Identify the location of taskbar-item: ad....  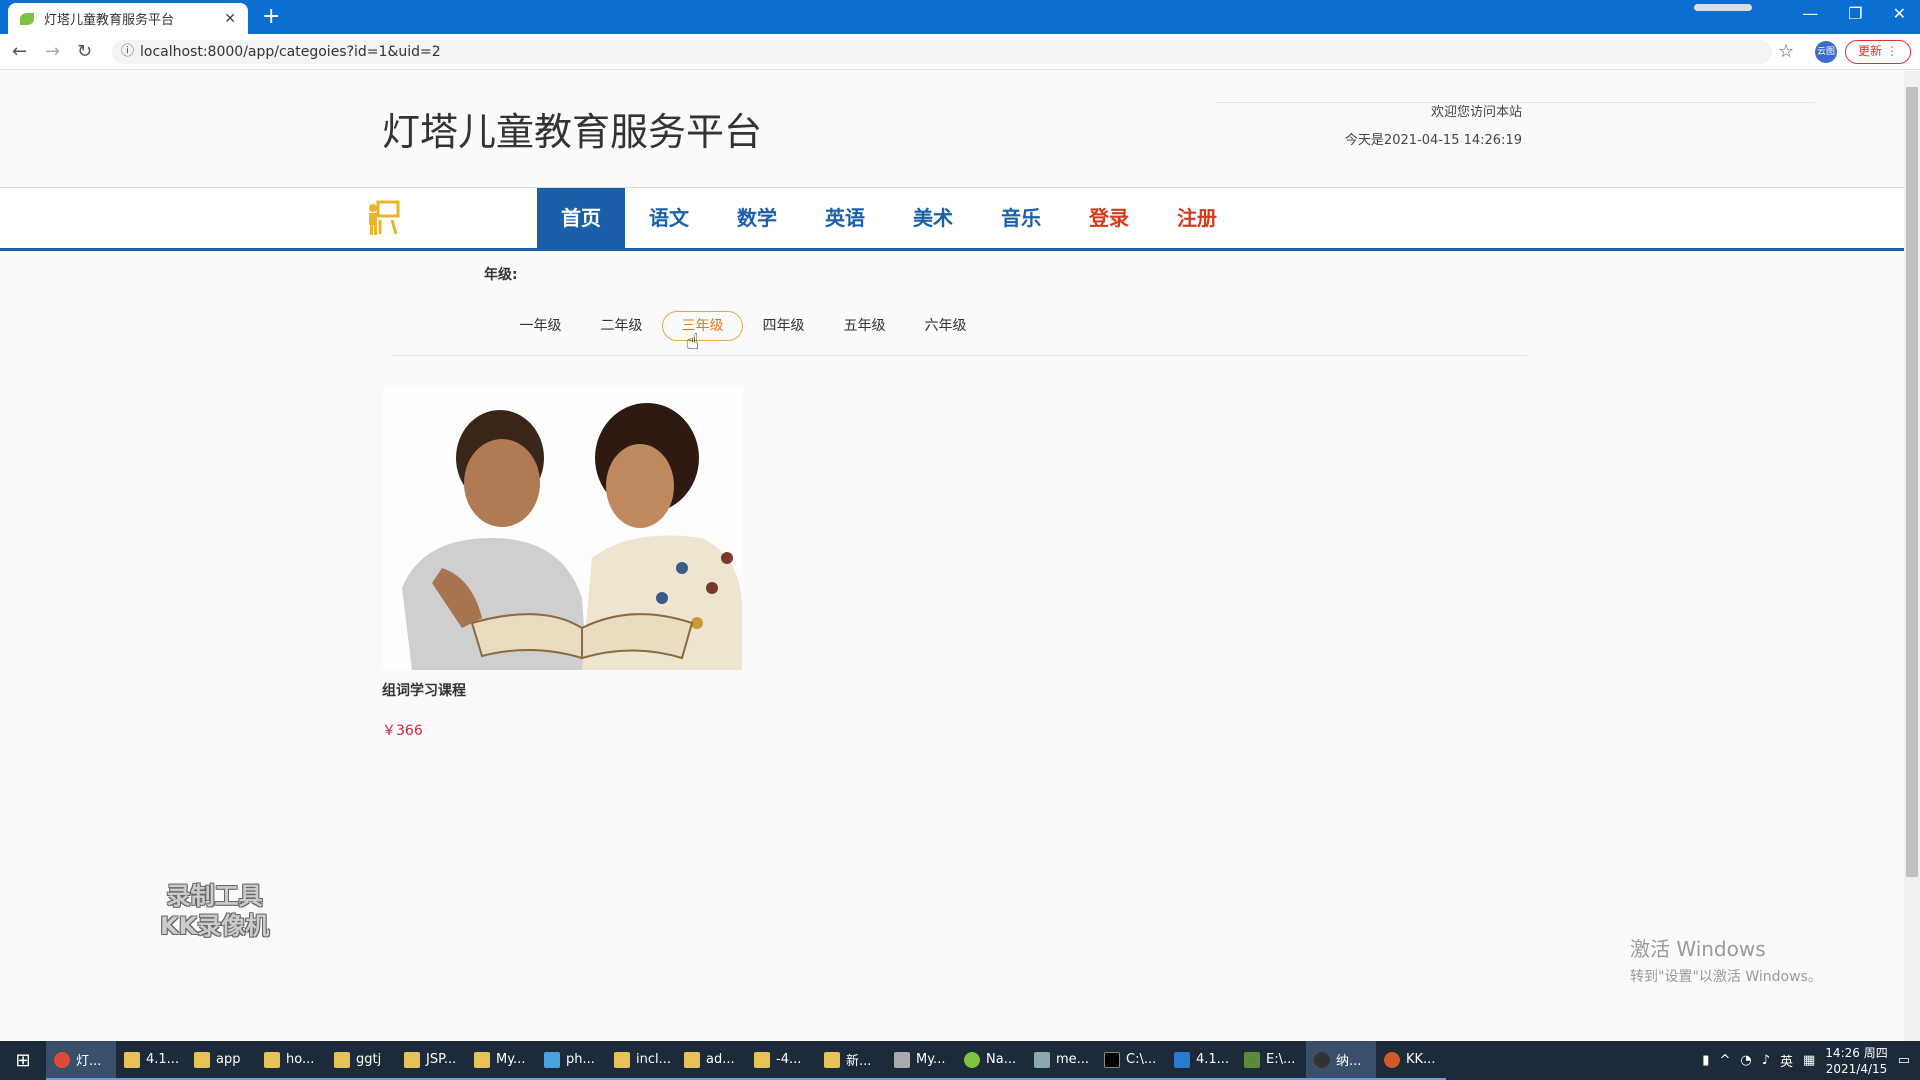
(711, 1060).